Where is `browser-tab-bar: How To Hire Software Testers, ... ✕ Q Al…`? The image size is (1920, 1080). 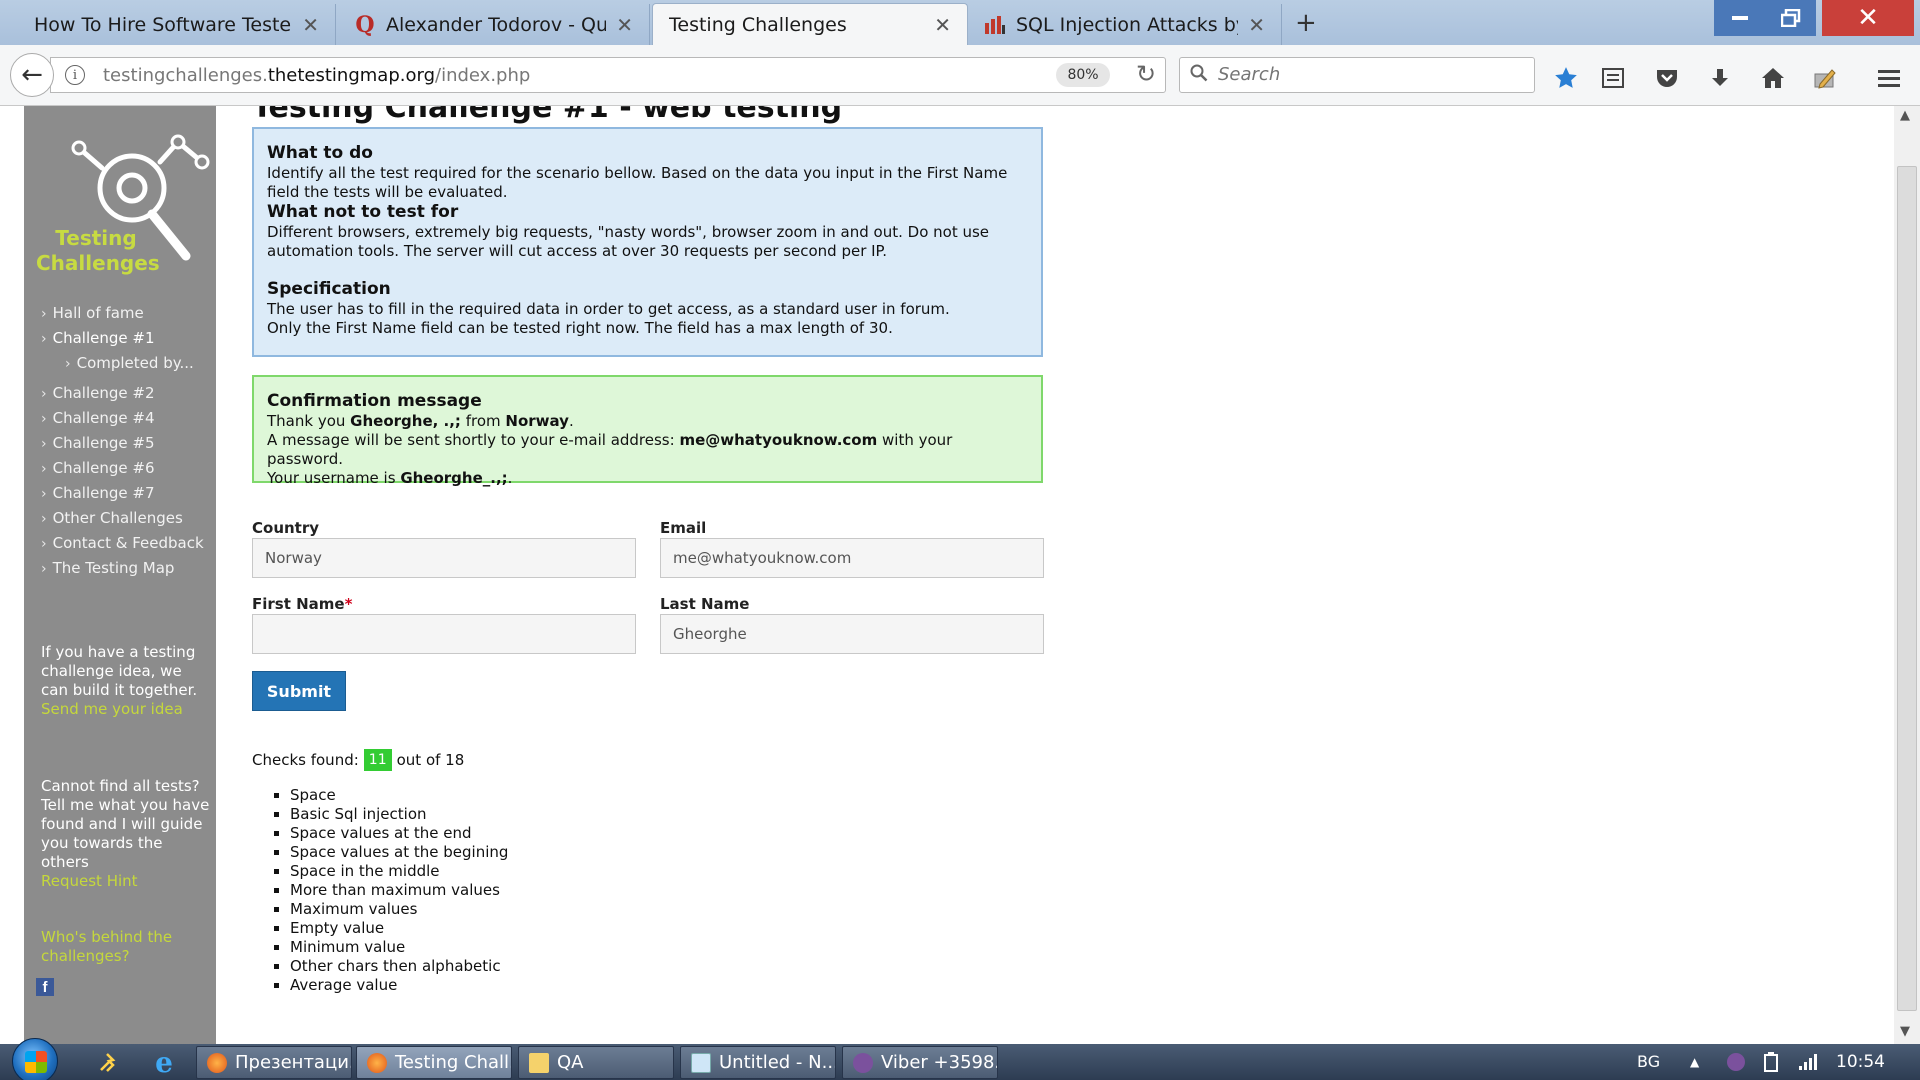 browser-tab-bar: How To Hire Software Testers, ... ✕ Q Al… is located at coordinates (960, 23).